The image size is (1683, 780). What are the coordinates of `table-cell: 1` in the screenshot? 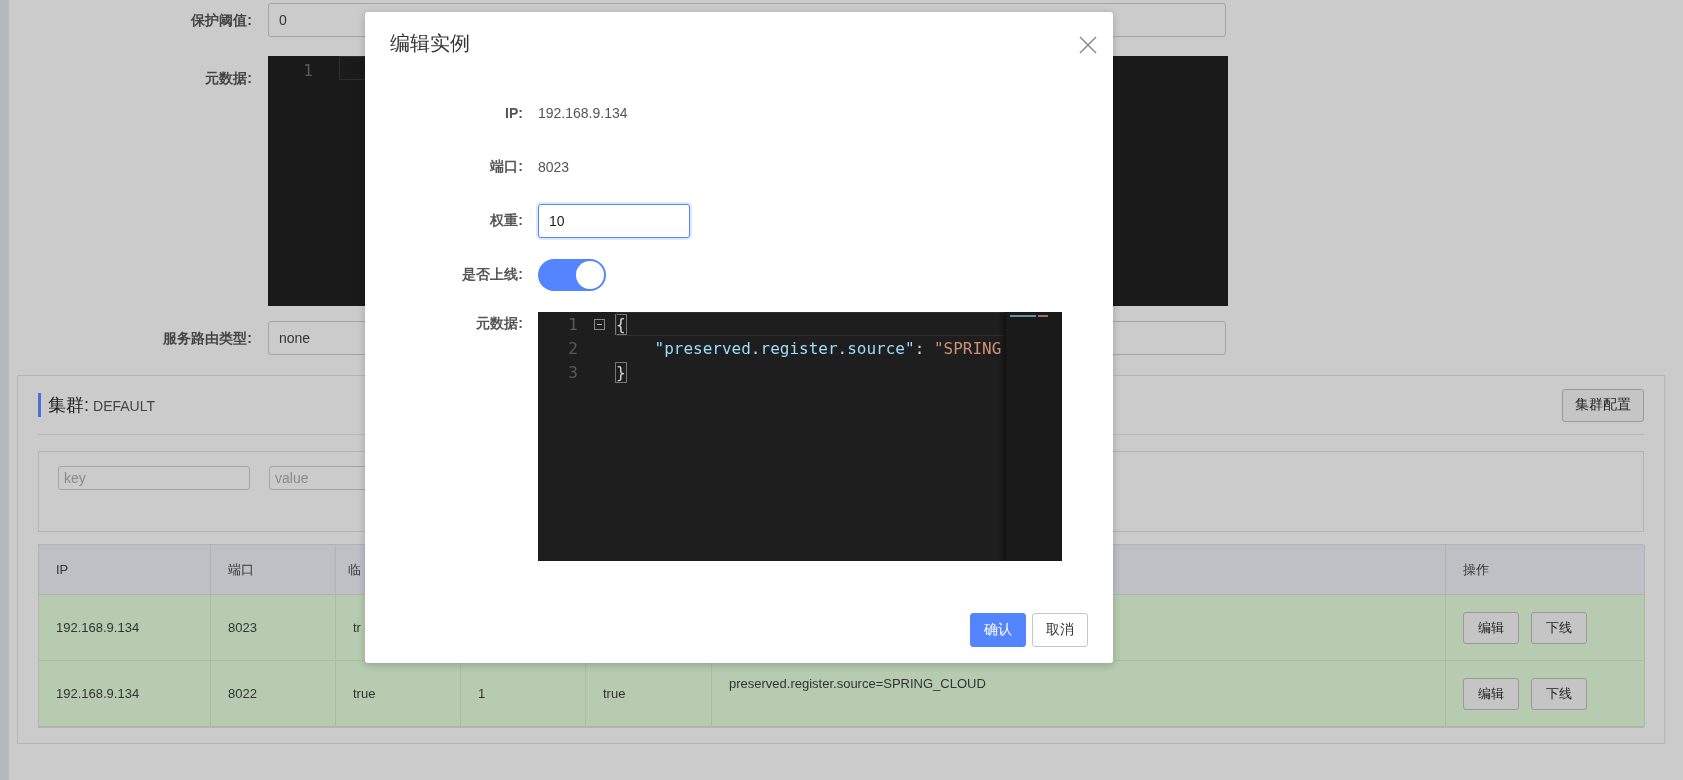 It's located at (523, 694).